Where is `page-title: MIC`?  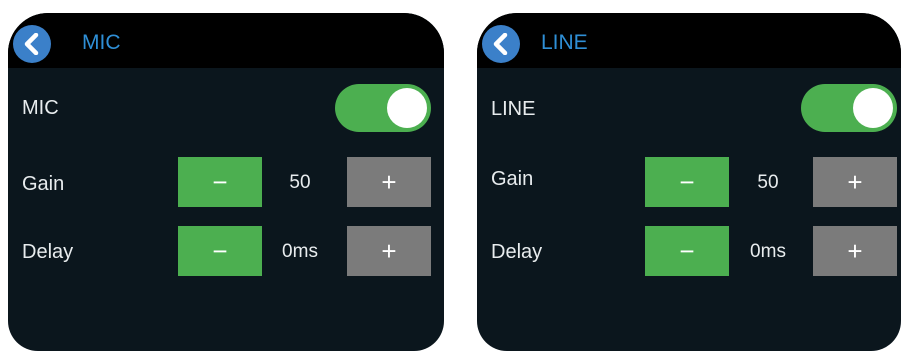
page-title: MIC is located at coordinates (101, 42).